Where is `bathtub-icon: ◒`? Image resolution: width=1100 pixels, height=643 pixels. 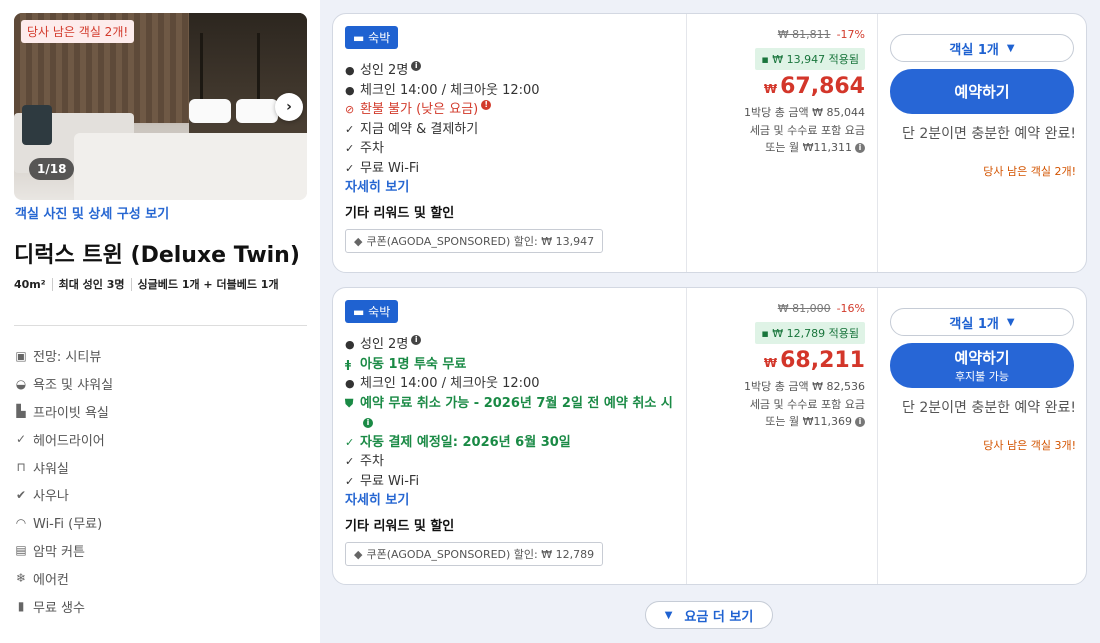
bathtub-icon: ◒ is located at coordinates (21, 383).